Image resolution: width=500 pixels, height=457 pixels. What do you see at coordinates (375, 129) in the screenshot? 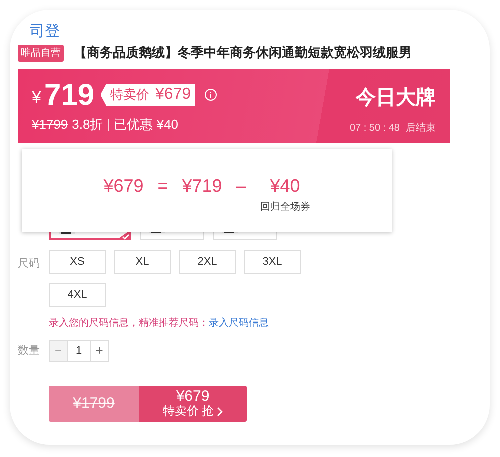
I see `countdown-timer: 07 : 50 : 48` at bounding box center [375, 129].